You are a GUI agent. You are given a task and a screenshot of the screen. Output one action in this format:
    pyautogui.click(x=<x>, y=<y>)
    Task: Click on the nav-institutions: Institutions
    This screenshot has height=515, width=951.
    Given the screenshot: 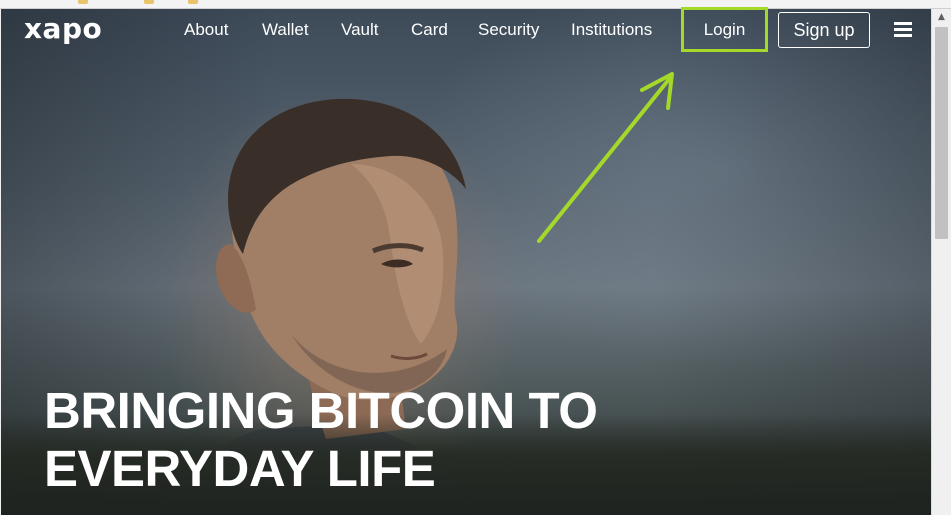 What is the action you would take?
    pyautogui.click(x=611, y=30)
    